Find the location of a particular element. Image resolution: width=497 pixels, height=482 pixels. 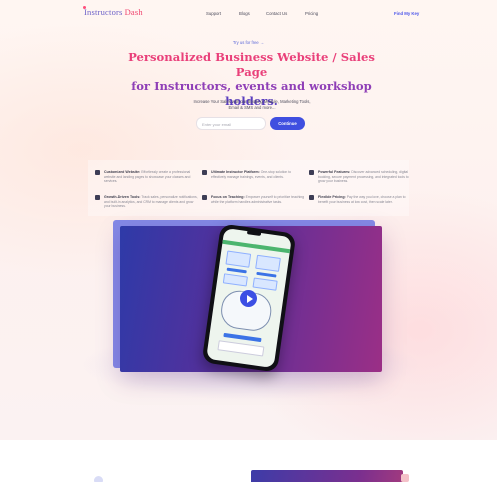

feature-title: Growth-Driven Tools: is located at coordinates (122, 197).